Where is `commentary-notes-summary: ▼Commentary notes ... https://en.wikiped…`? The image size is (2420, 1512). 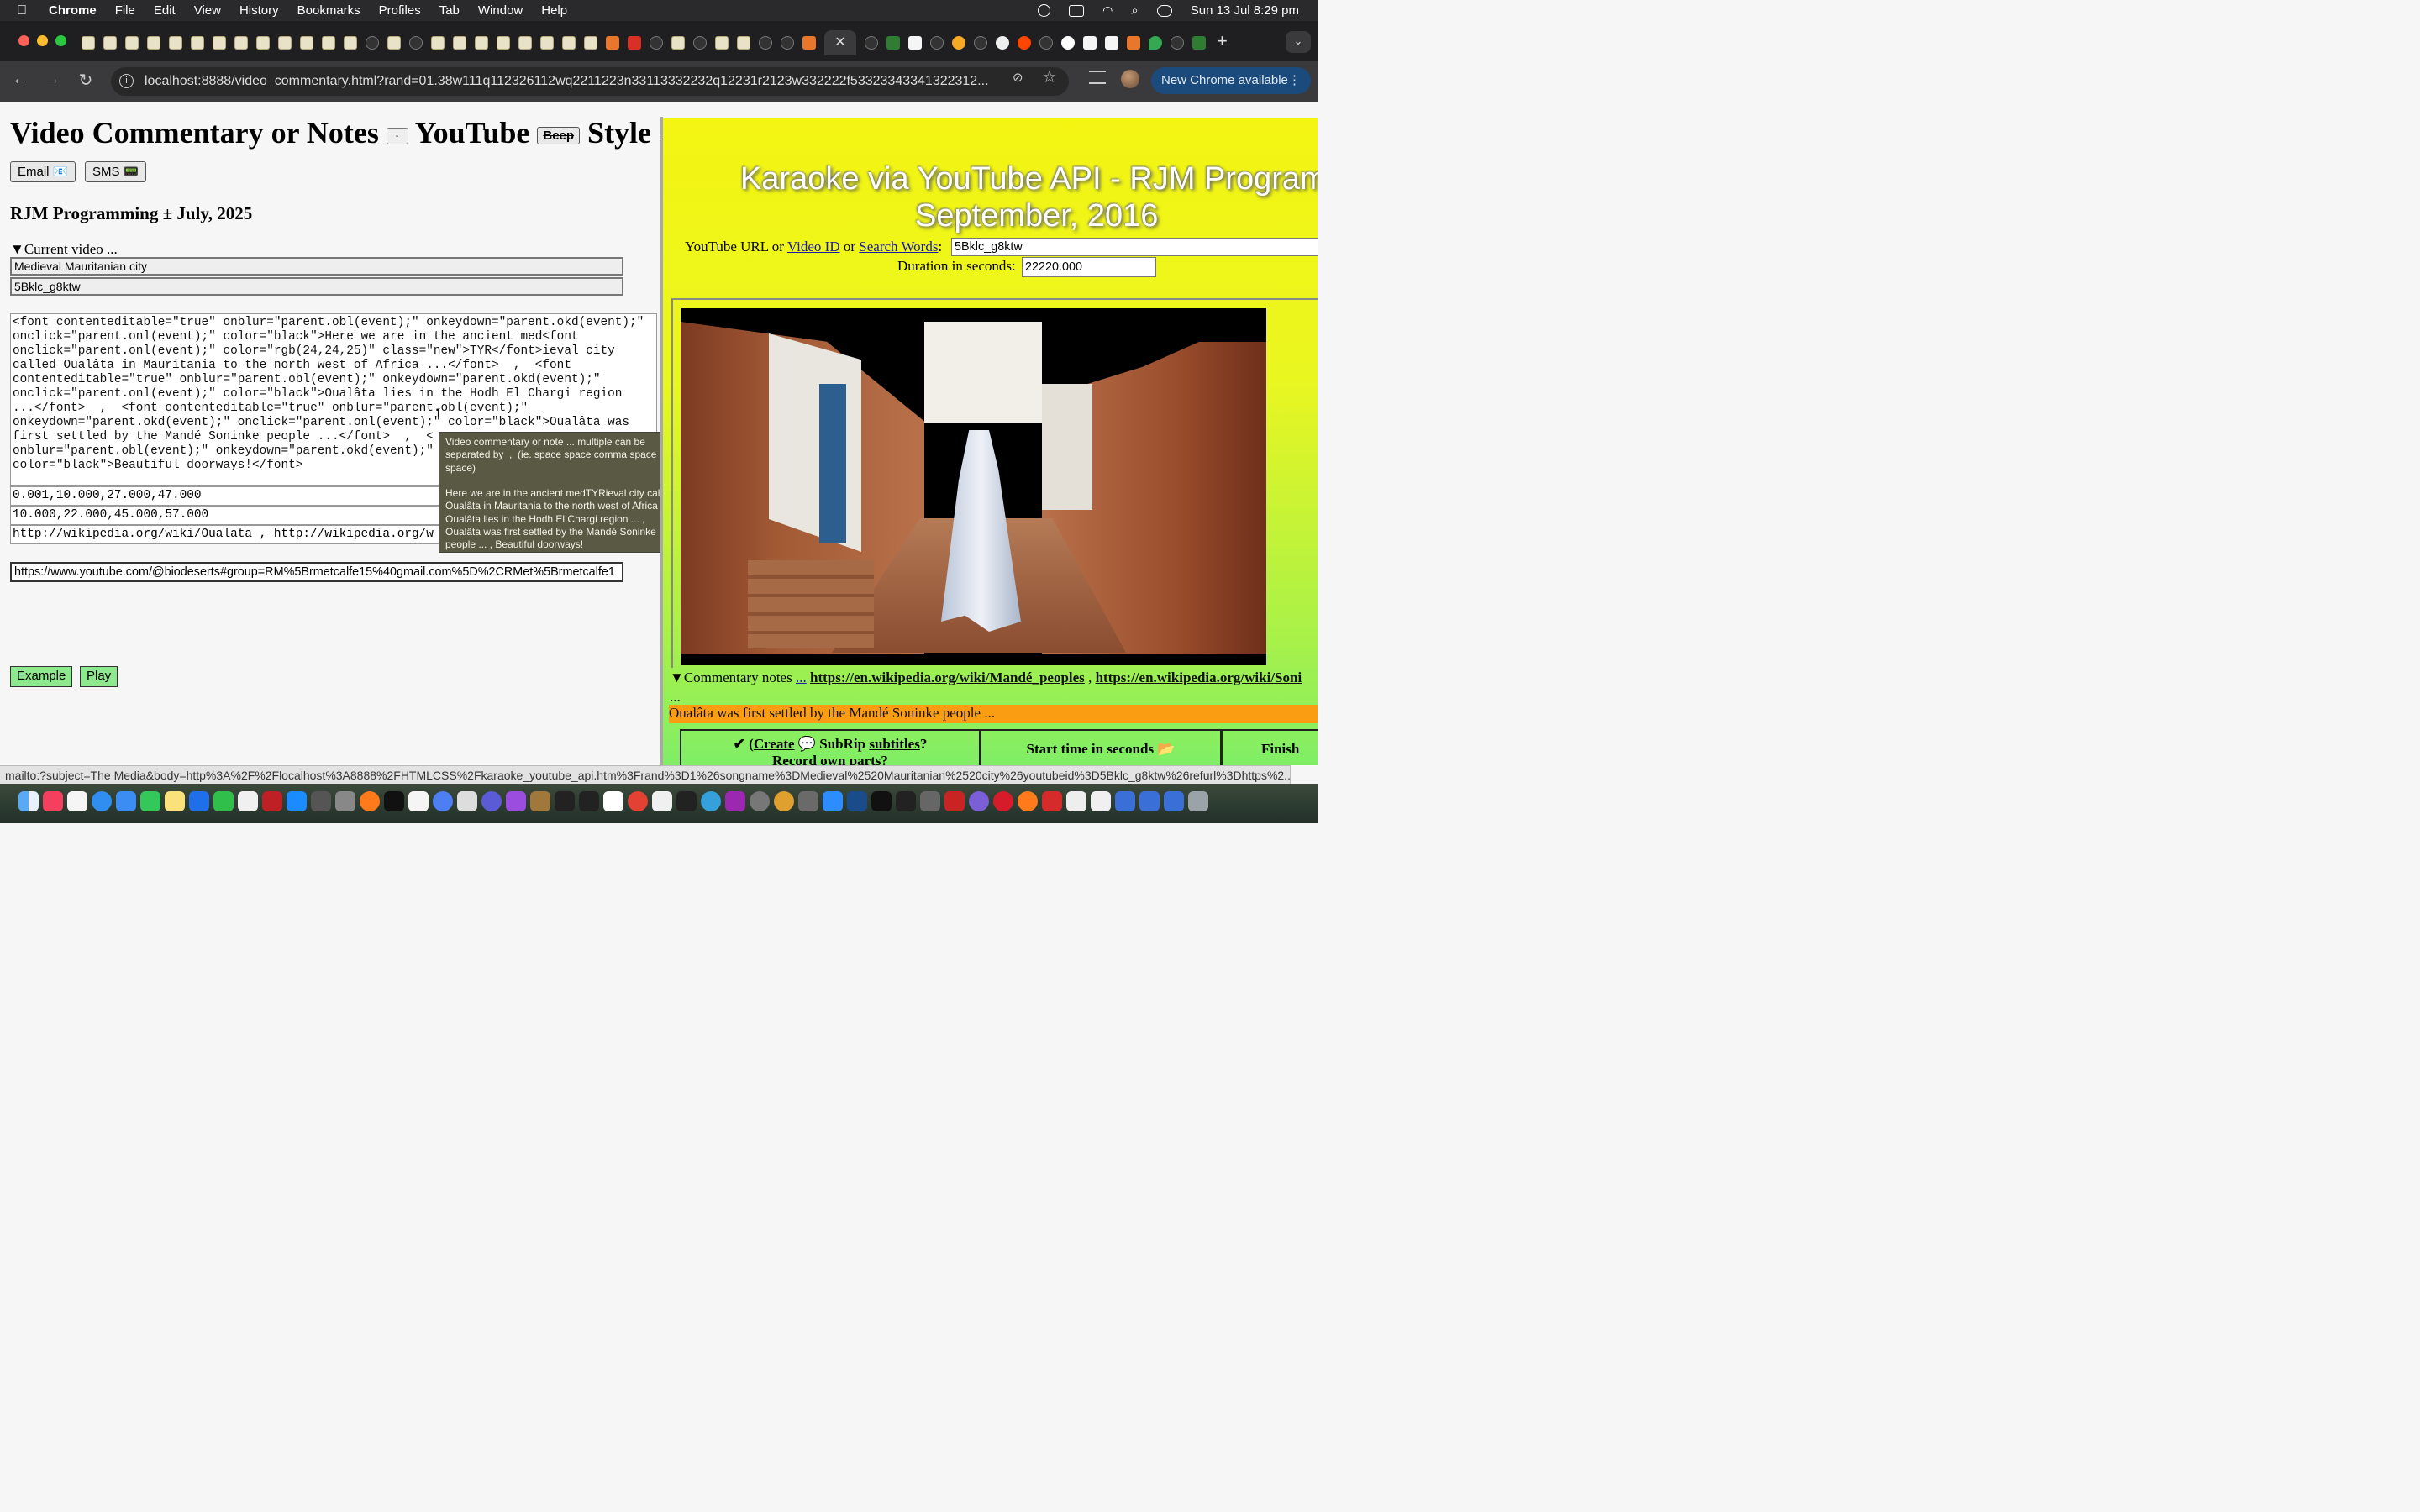 commentary-notes-summary: ▼Commentary notes ... https://en.wikiped… is located at coordinates (986, 677).